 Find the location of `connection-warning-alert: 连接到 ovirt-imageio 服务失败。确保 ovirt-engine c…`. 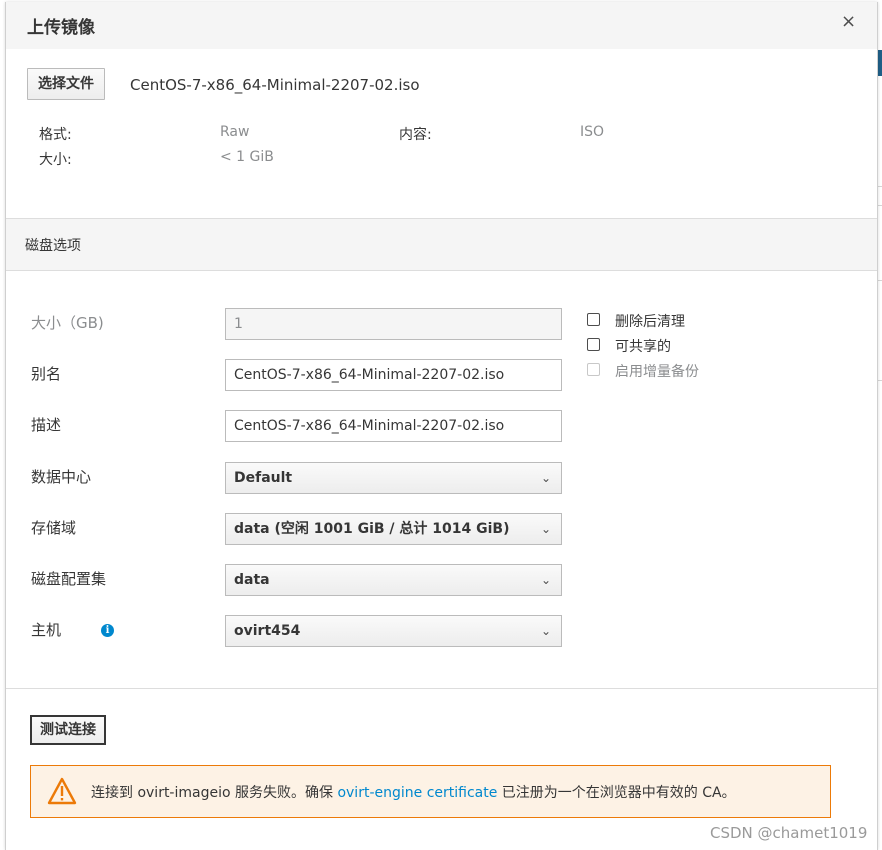

connection-warning-alert: 连接到 ovirt-imageio 服务失败。确保 ovirt-engine c… is located at coordinates (430, 791).